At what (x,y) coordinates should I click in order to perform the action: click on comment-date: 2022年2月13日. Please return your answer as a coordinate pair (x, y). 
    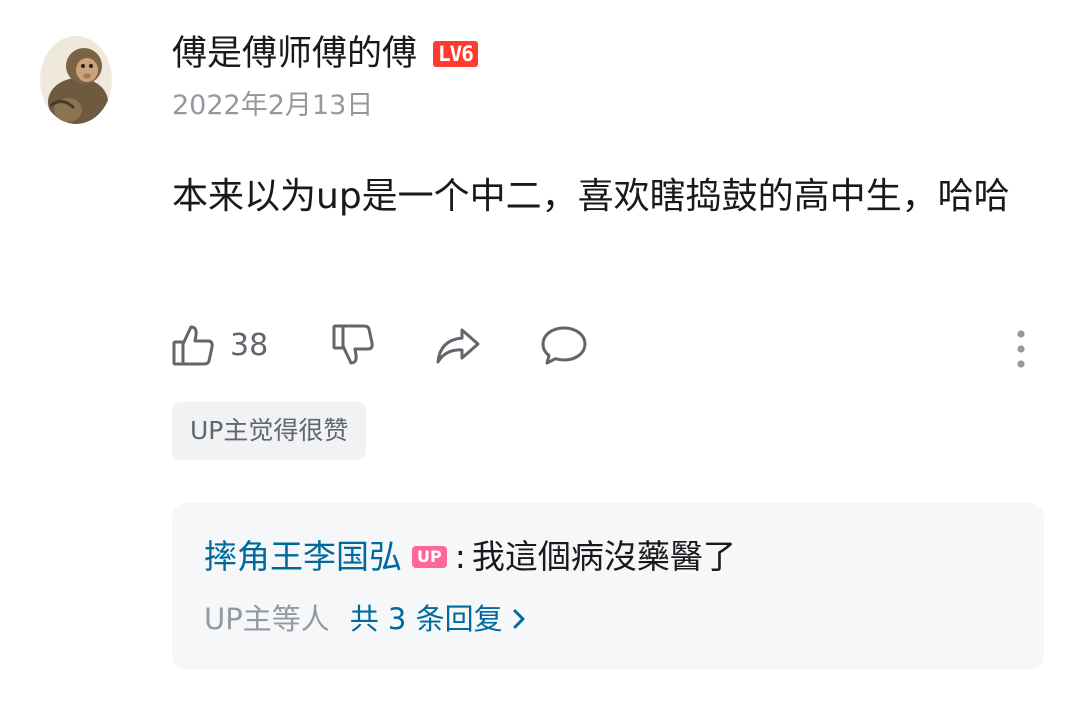
    Looking at the image, I should click on (273, 105).